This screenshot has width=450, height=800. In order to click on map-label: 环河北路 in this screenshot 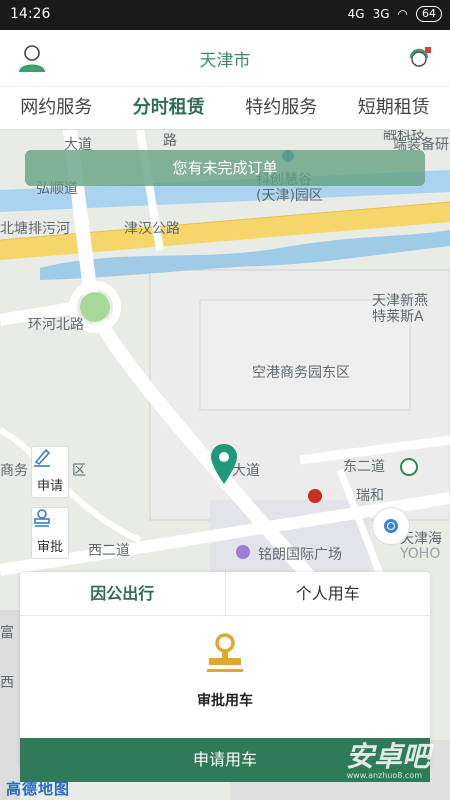, I will do `click(56, 325)`.